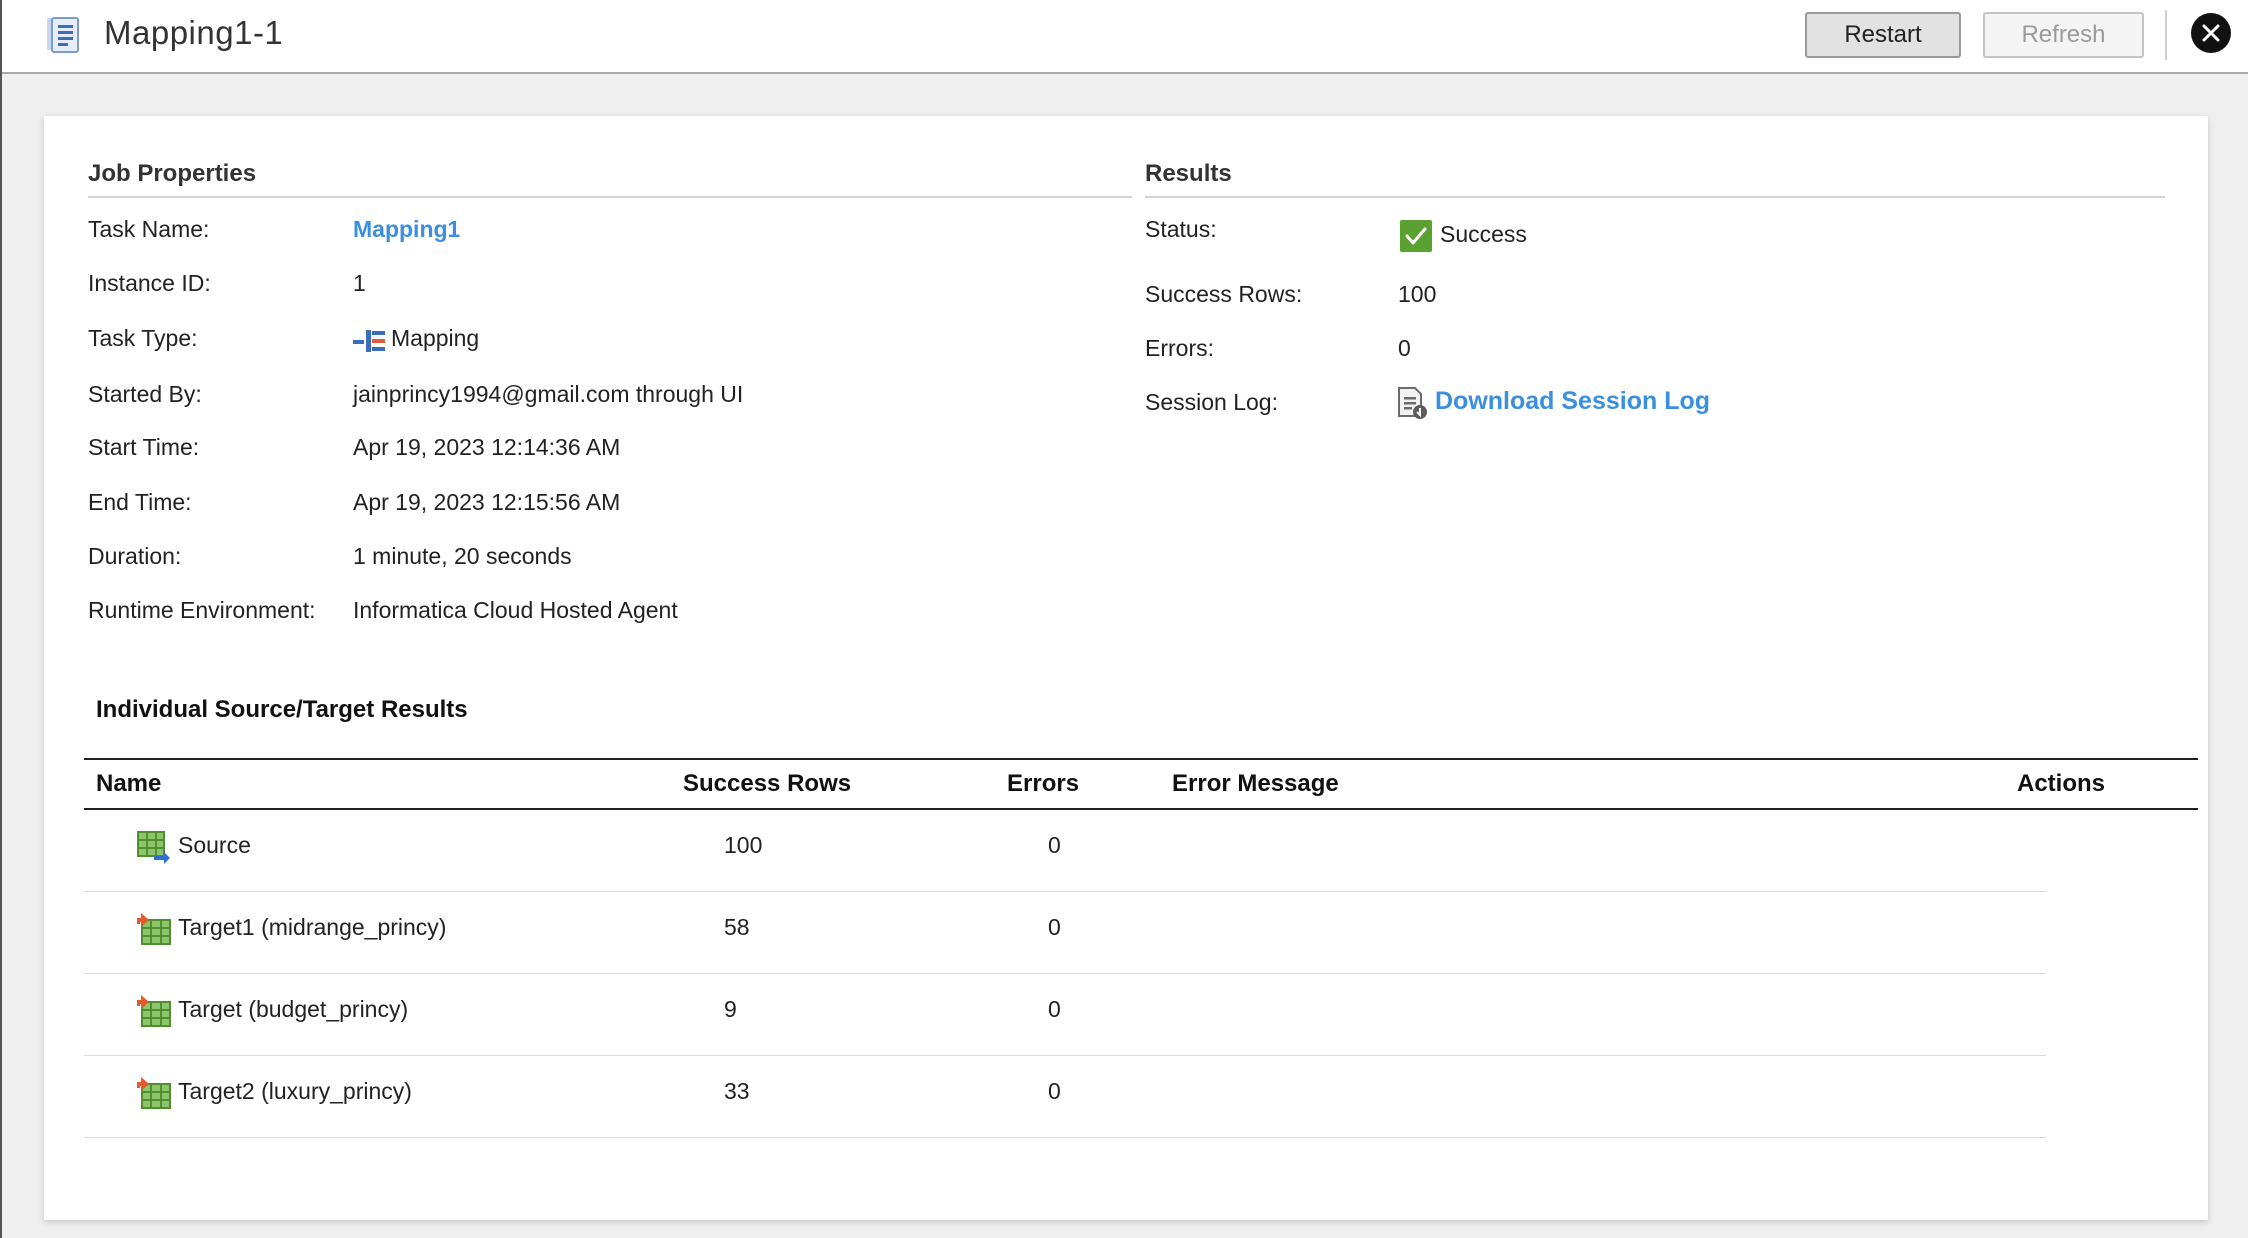 This screenshot has width=2248, height=1238. I want to click on column-header-name: Name, so click(128, 784).